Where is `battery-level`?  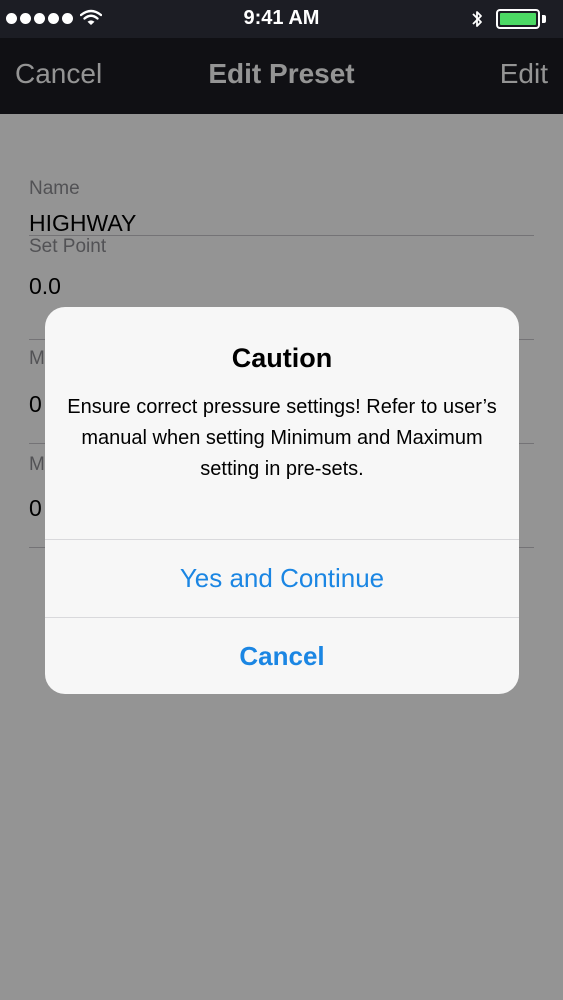 battery-level is located at coordinates (518, 19).